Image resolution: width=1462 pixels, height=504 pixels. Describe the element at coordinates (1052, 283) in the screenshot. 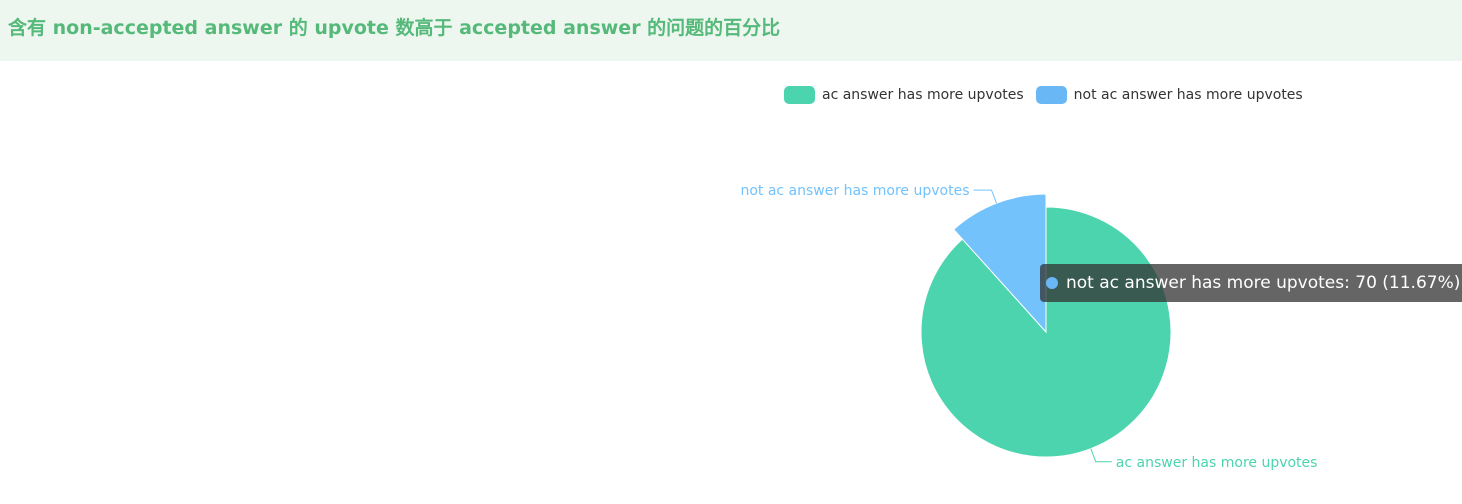

I see `tooltip-marker-icon` at that location.